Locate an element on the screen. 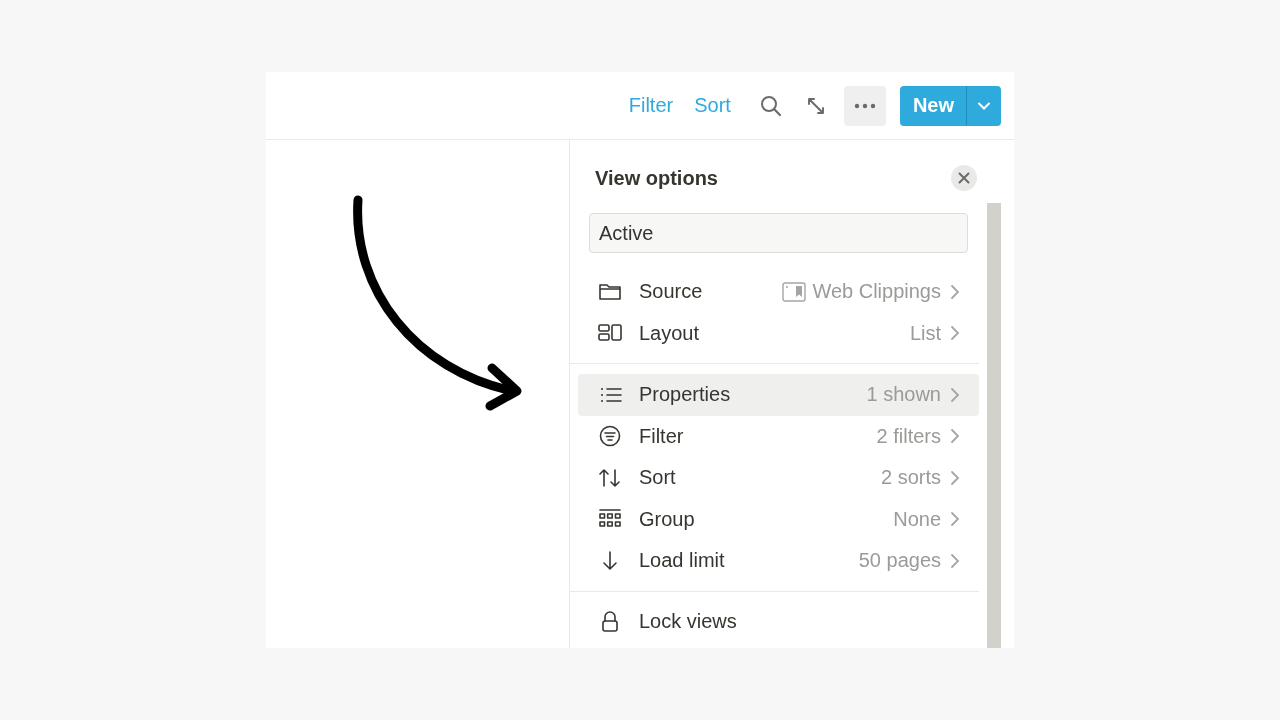 The image size is (1280, 720). scrollbar is located at coordinates (994, 425).